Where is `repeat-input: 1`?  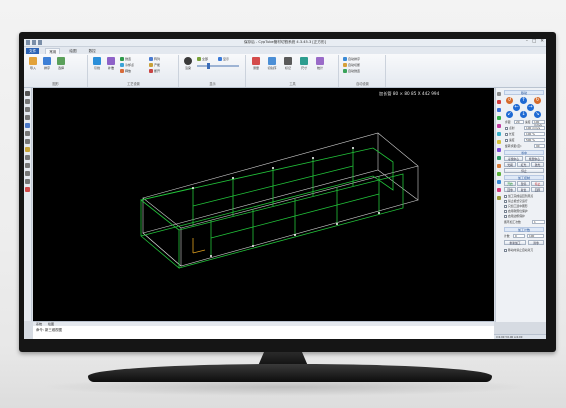 repeat-input: 1 is located at coordinates (538, 222).